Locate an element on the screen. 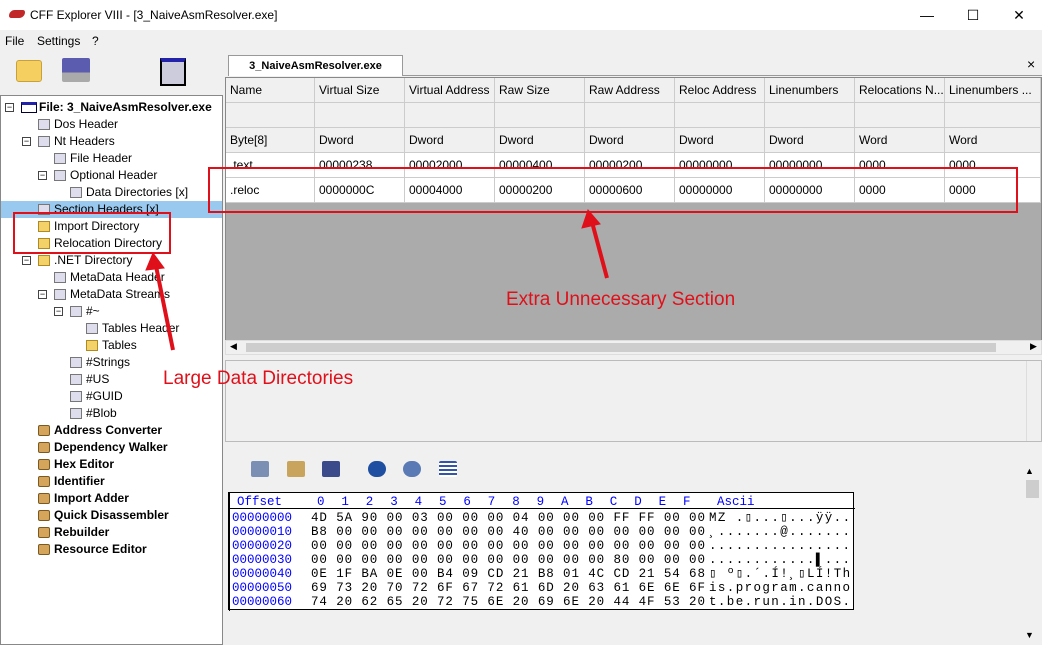  directory-annotation: Large Data Directories is located at coordinates (258, 378).